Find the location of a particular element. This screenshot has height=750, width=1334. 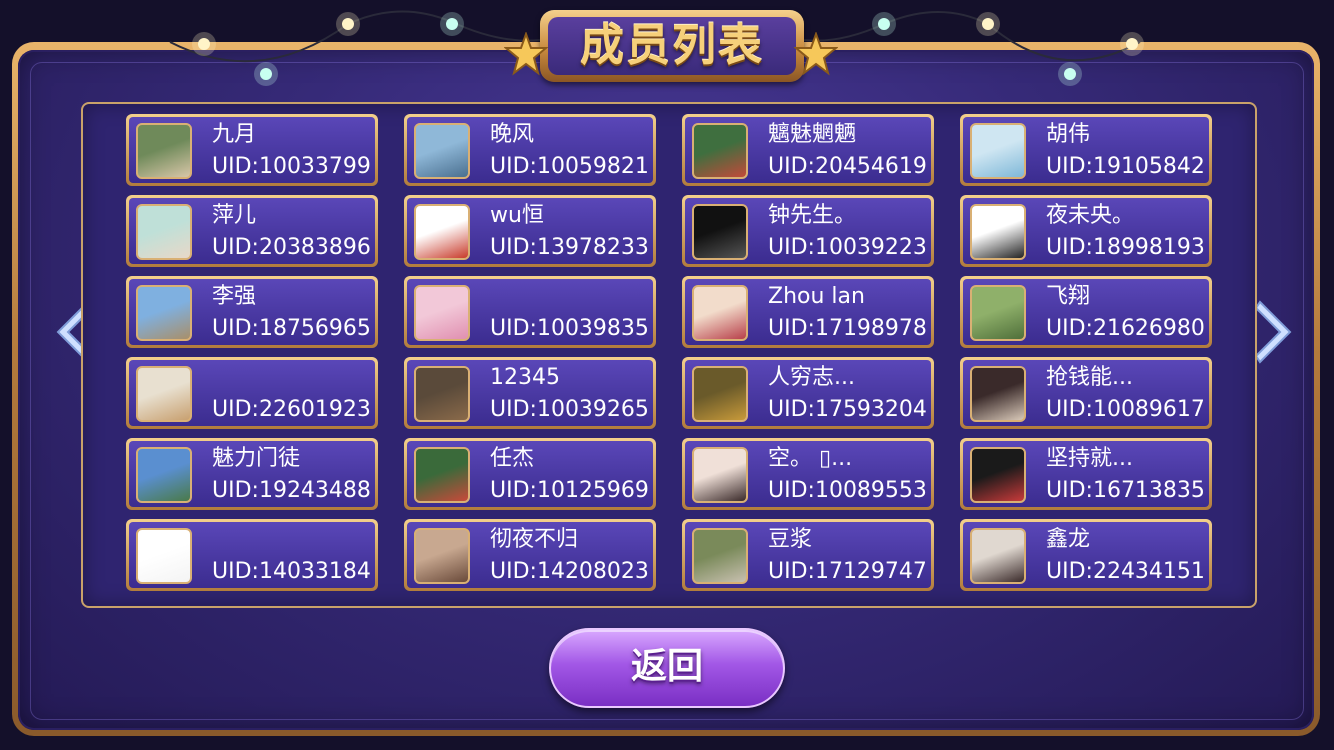

star-icon-left is located at coordinates (526, 54).